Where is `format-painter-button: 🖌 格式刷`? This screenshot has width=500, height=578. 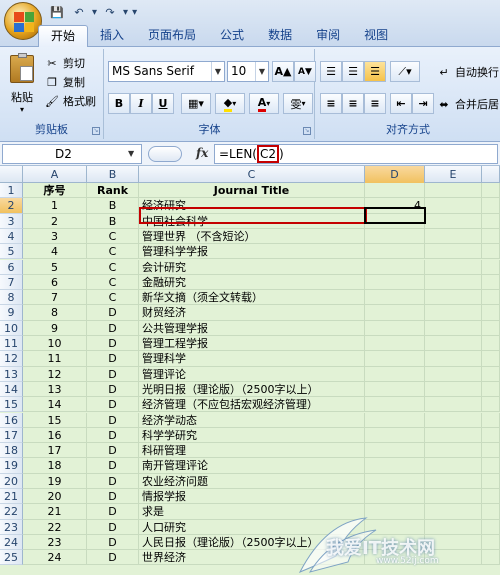 format-painter-button: 🖌 格式刷 is located at coordinates (70, 101).